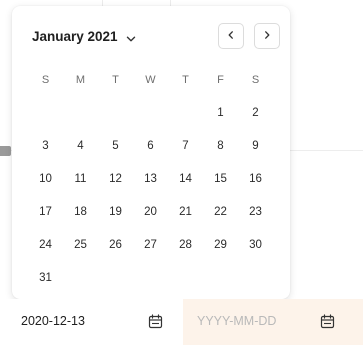 This screenshot has height=345, width=363. I want to click on day-cell: 18, so click(80, 212).